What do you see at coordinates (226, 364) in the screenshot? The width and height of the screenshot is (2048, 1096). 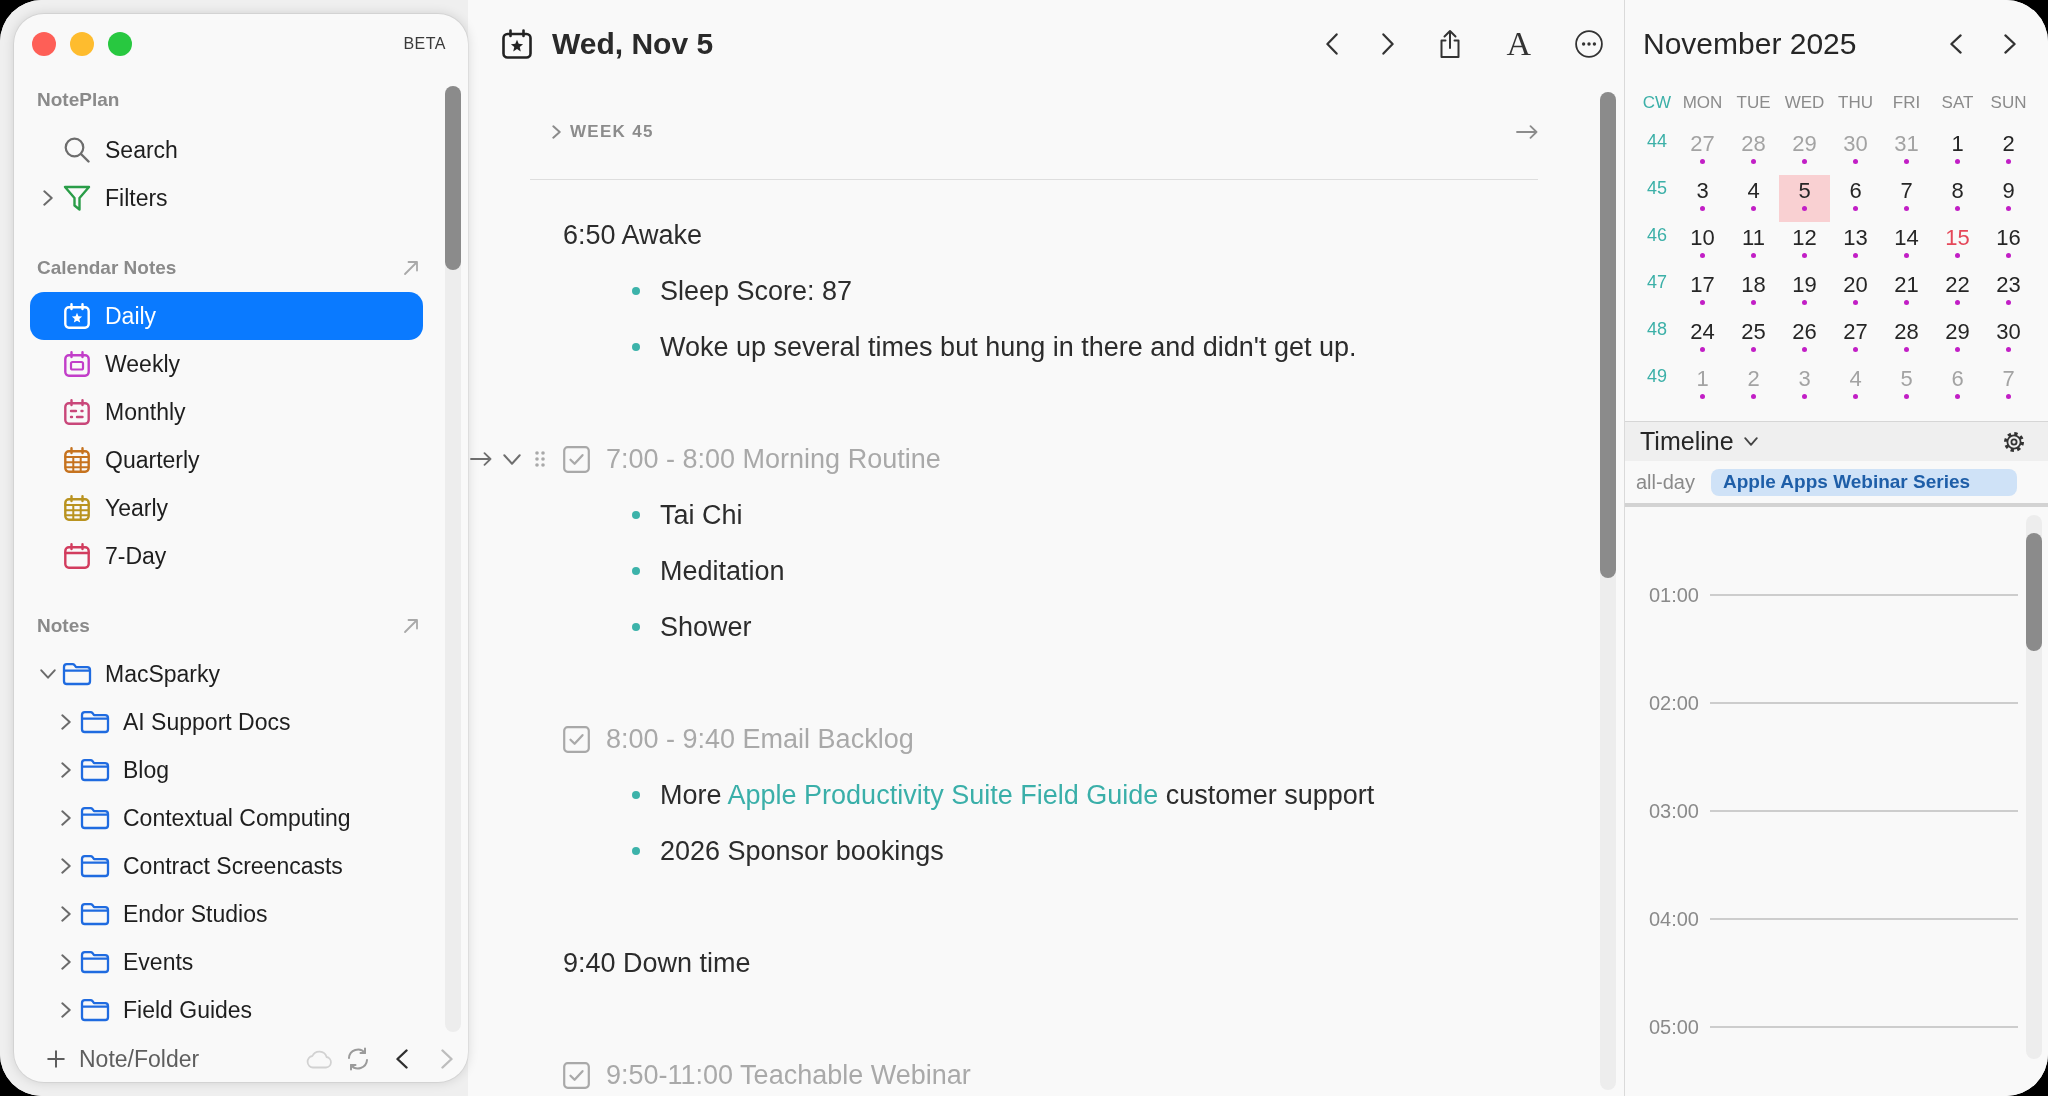 I see `sidebar-item: Weekly` at bounding box center [226, 364].